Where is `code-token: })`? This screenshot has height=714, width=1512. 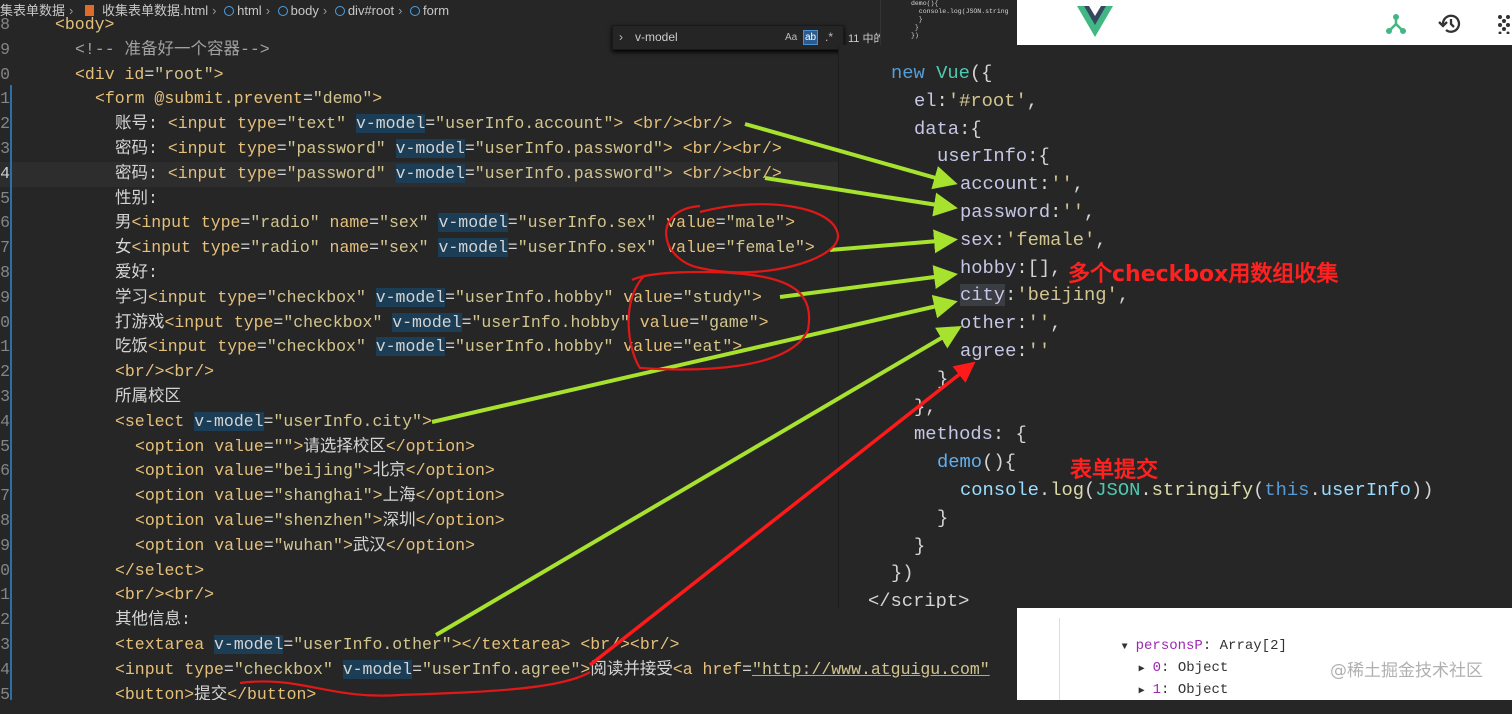 code-token: }) is located at coordinates (902, 573).